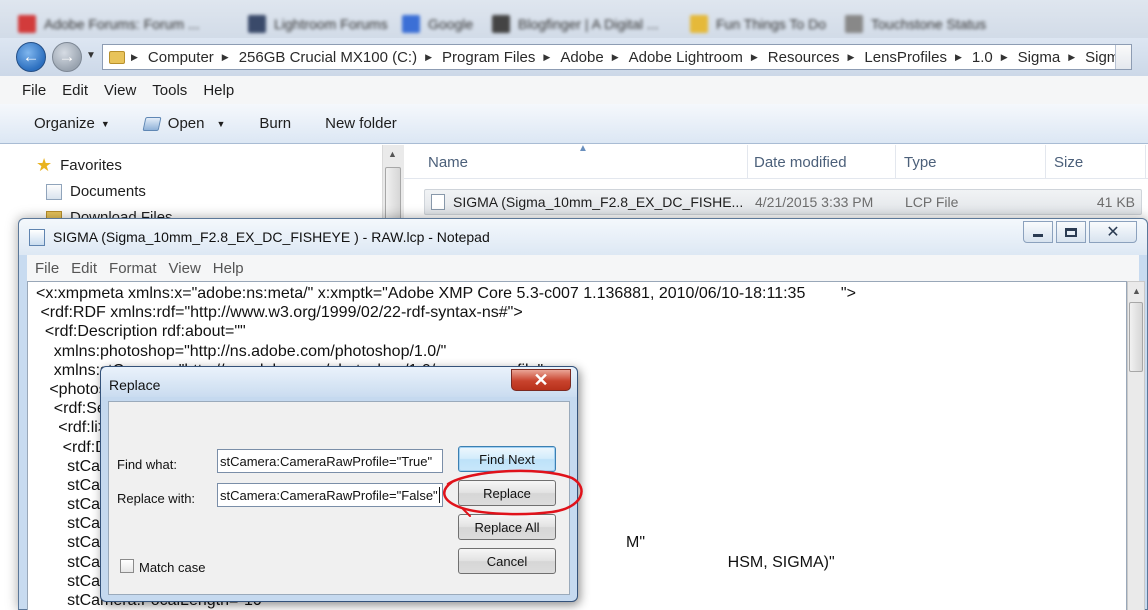  Describe the element at coordinates (75, 90) in the screenshot. I see `menu-edit: Edit` at that location.